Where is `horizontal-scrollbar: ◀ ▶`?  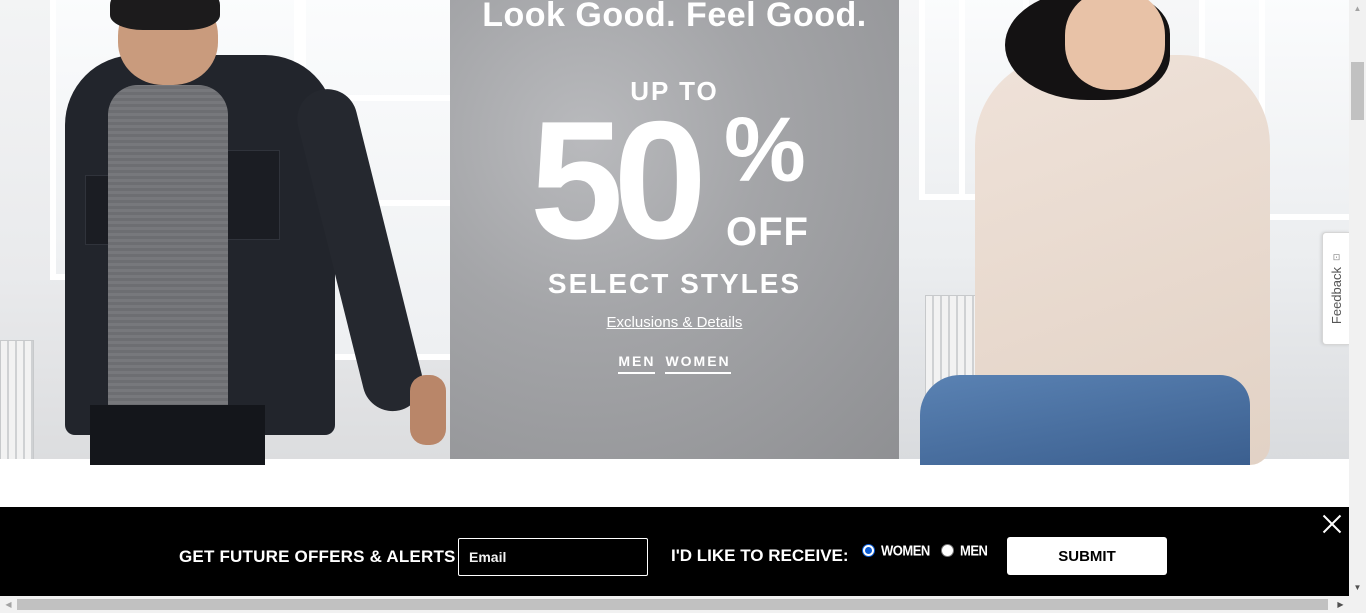 horizontal-scrollbar: ◀ ▶ is located at coordinates (683, 604).